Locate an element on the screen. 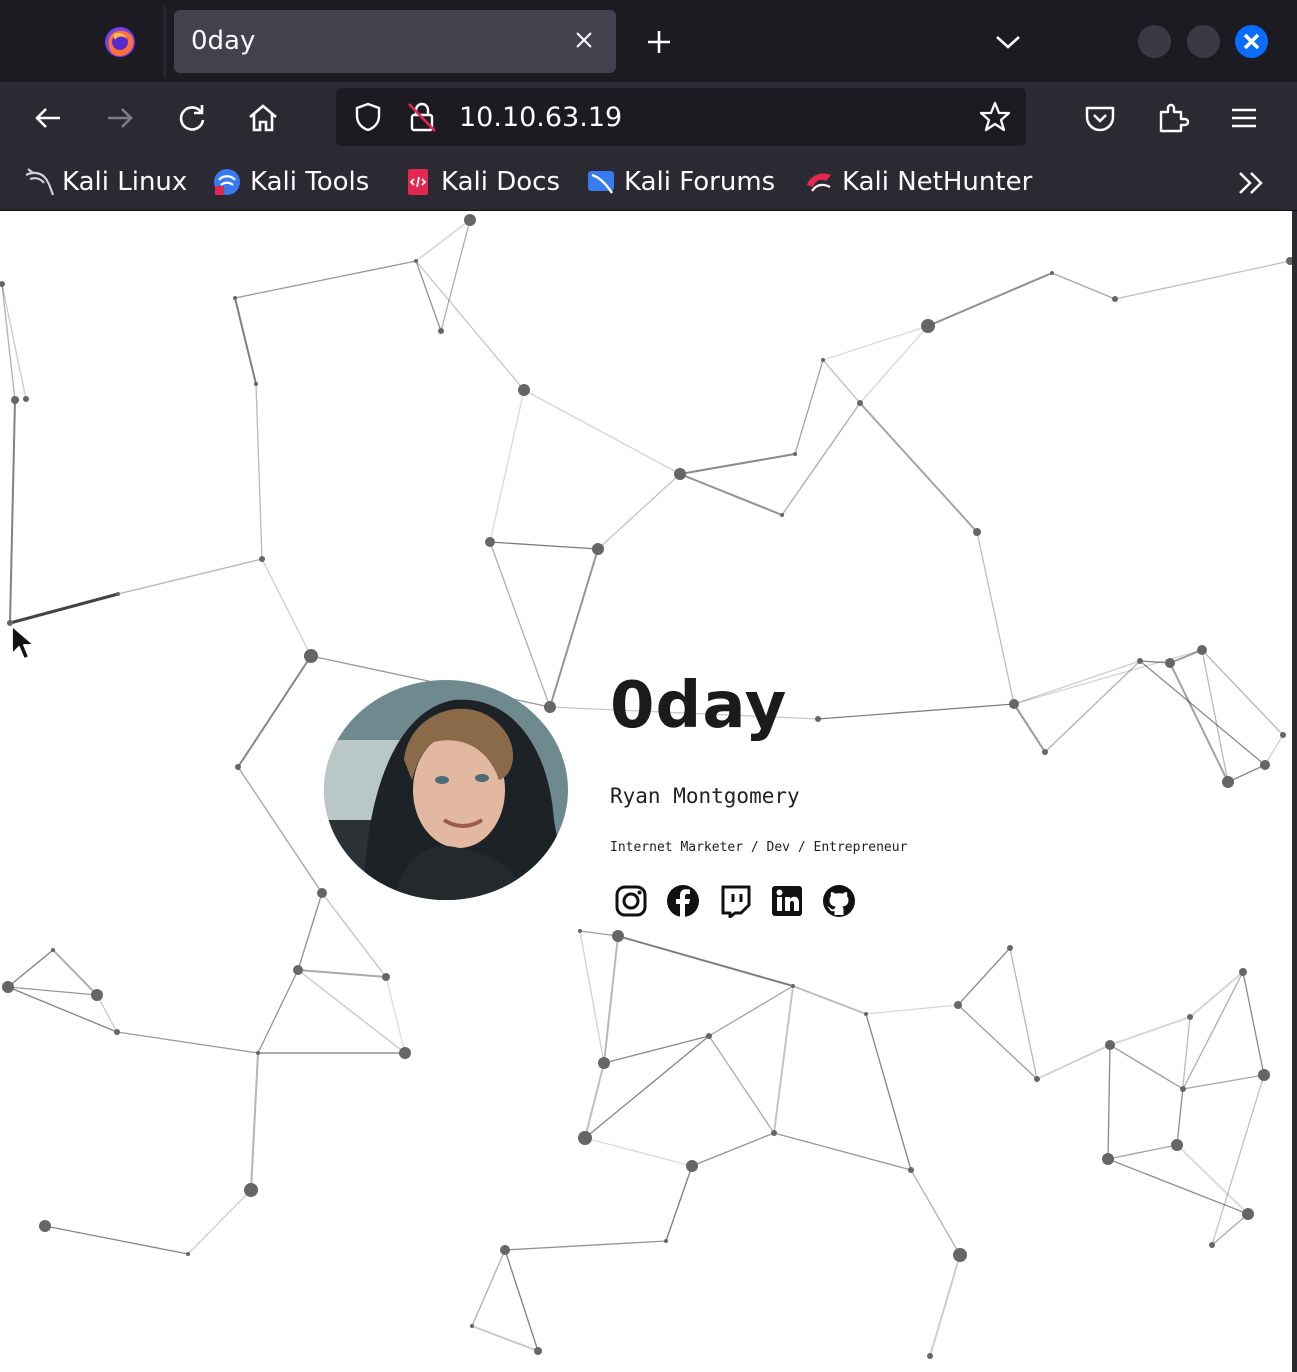 The image size is (1297, 1372). window-close-button is located at coordinates (1251, 41).